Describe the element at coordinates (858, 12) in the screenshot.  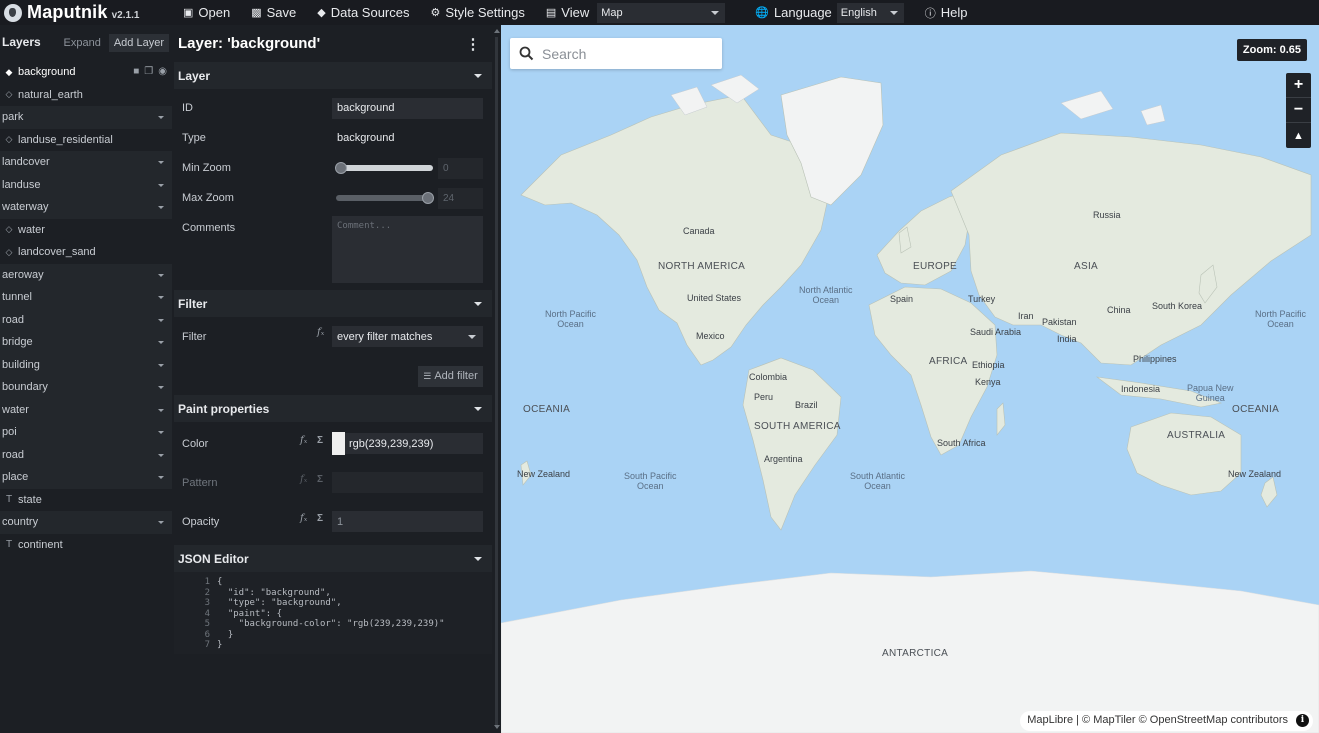
I see `language-select-value: English` at that location.